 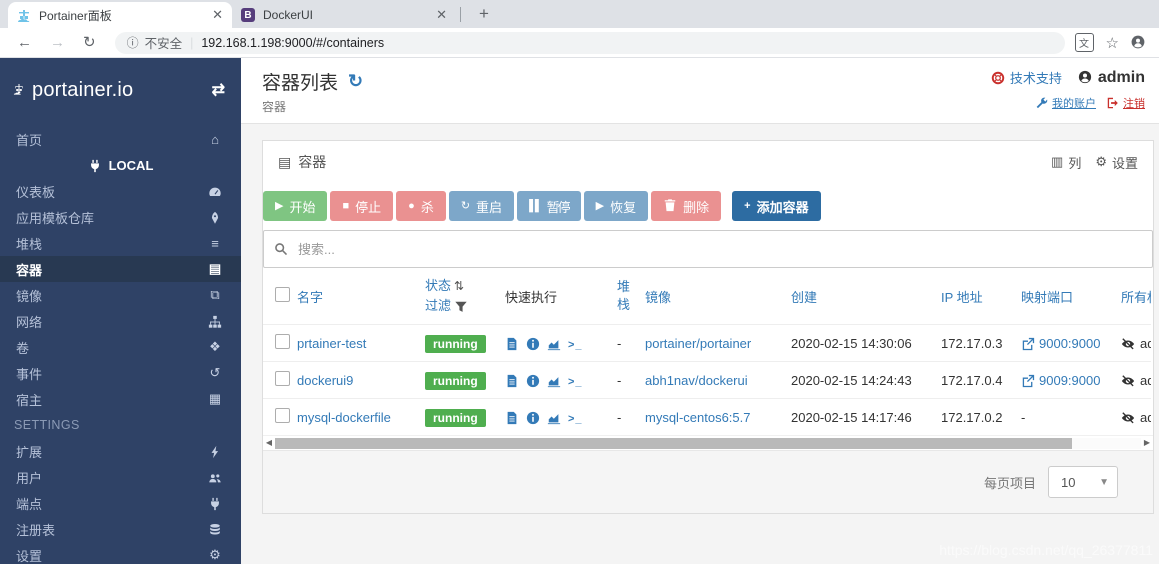 I want to click on sidebar-item-dashboard: 仪表板, so click(x=120, y=191).